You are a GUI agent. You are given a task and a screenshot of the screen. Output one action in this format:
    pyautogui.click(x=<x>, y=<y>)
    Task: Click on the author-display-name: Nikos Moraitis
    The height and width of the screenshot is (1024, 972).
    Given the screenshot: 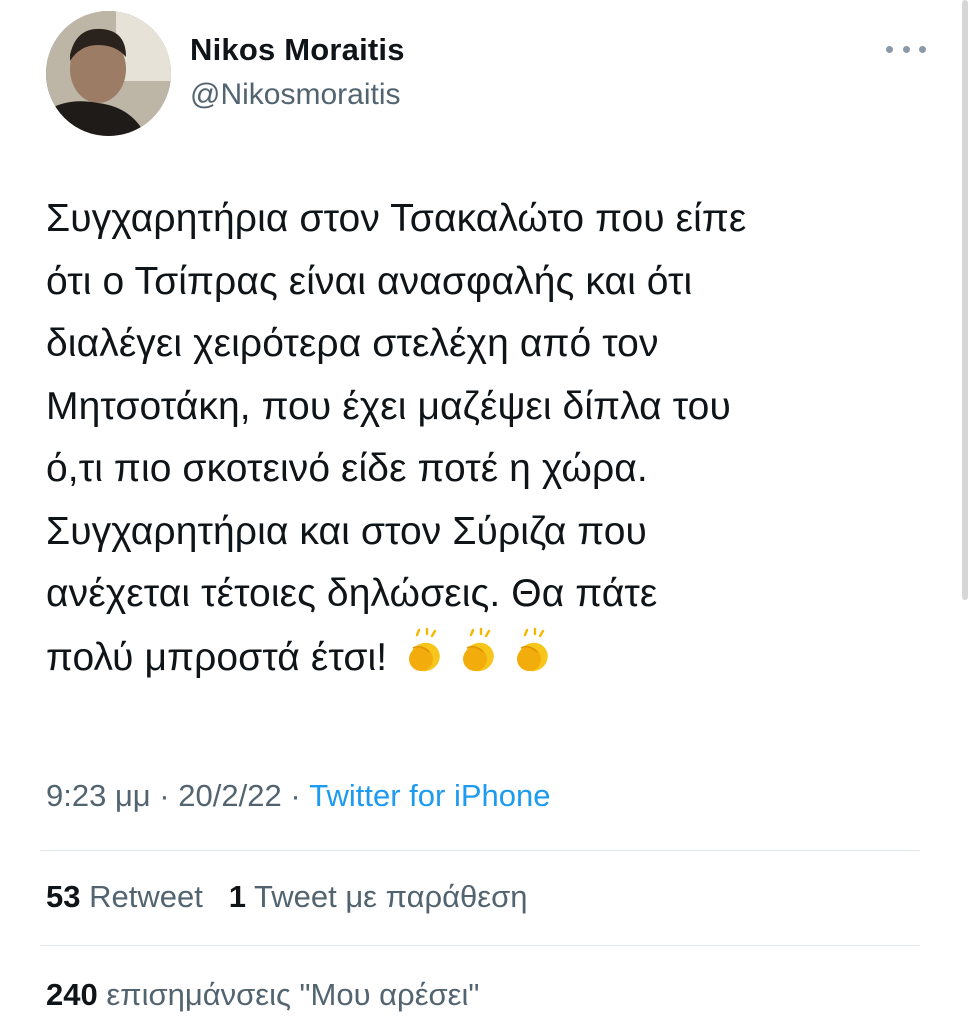 What is the action you would take?
    pyautogui.click(x=297, y=50)
    